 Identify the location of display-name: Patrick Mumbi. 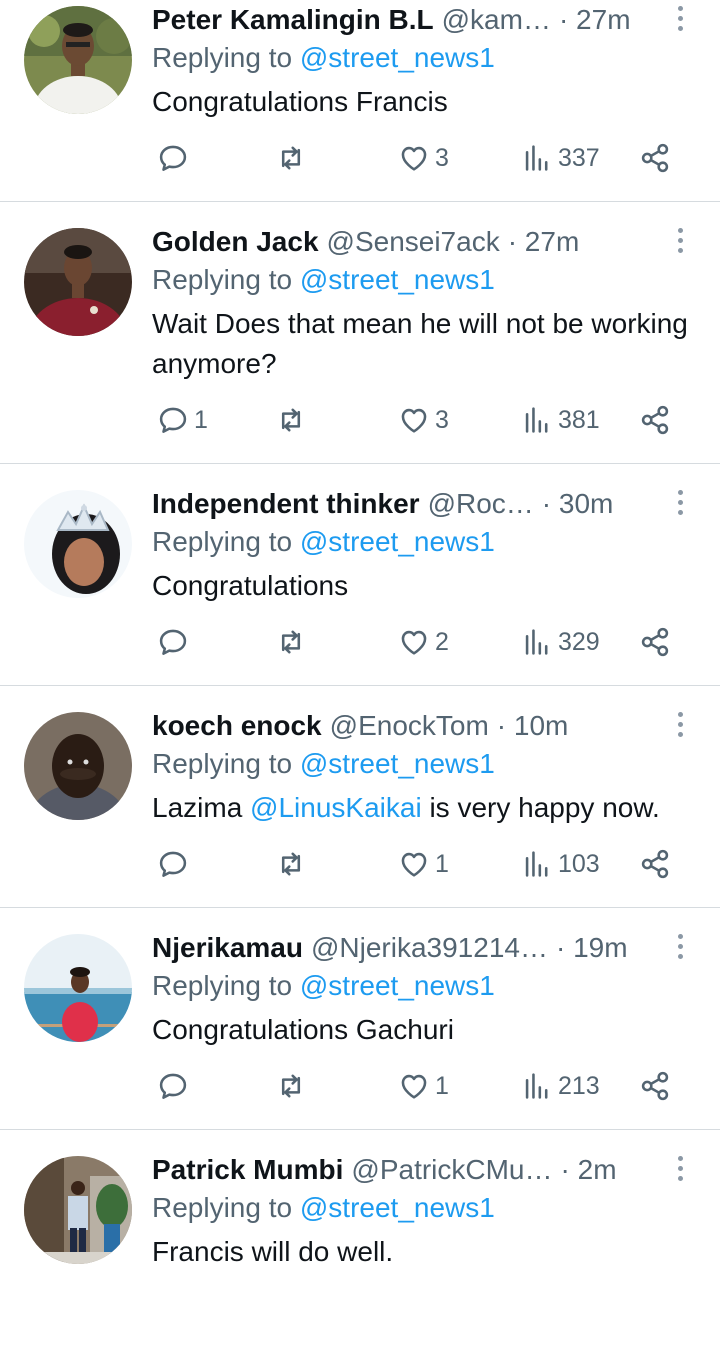
(247, 1170).